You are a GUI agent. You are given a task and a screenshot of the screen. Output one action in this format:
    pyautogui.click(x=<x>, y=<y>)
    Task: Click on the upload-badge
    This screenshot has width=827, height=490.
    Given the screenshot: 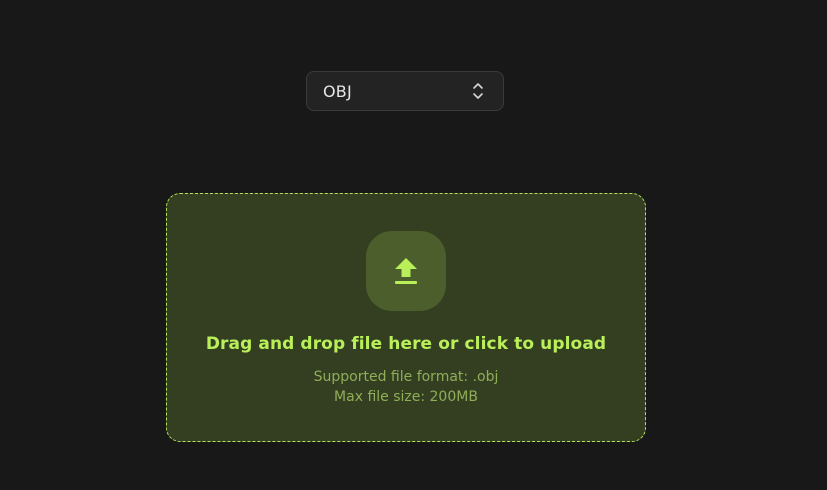 What is the action you would take?
    pyautogui.click(x=406, y=271)
    